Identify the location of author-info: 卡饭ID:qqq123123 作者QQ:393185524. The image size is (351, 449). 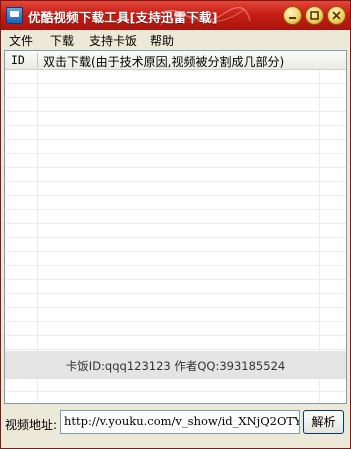
(175, 366).